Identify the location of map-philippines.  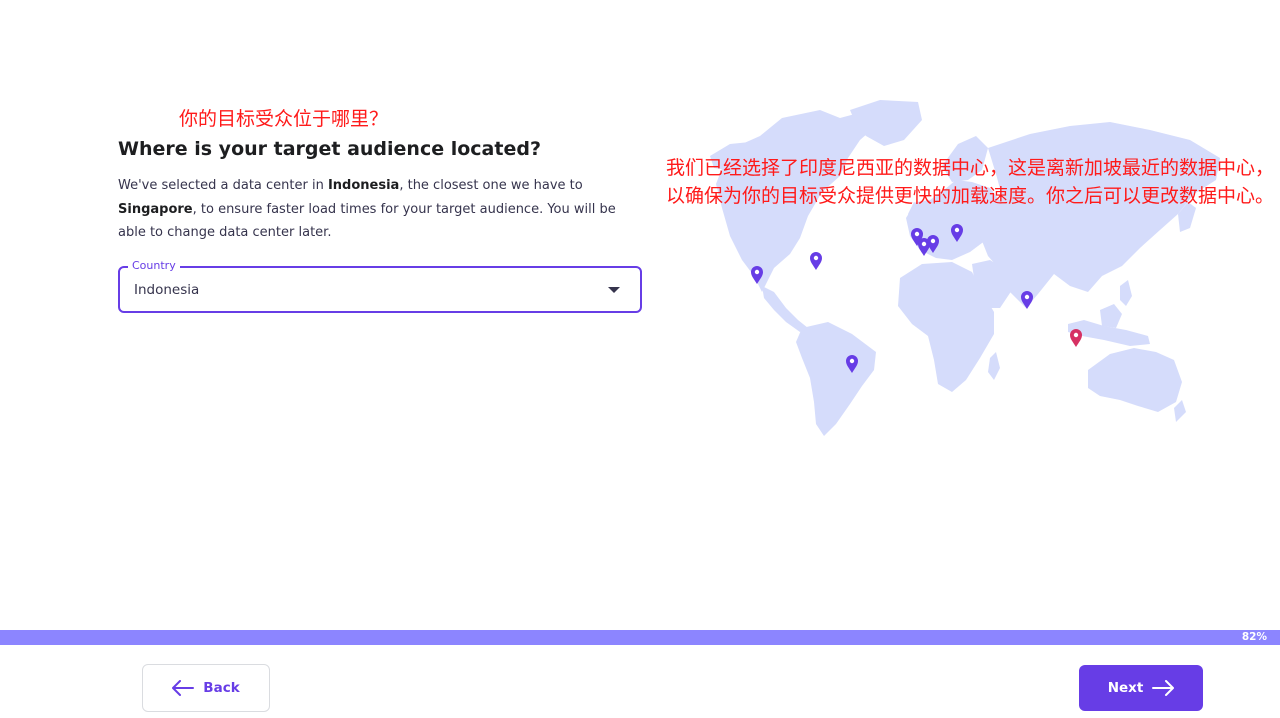
(1126, 293).